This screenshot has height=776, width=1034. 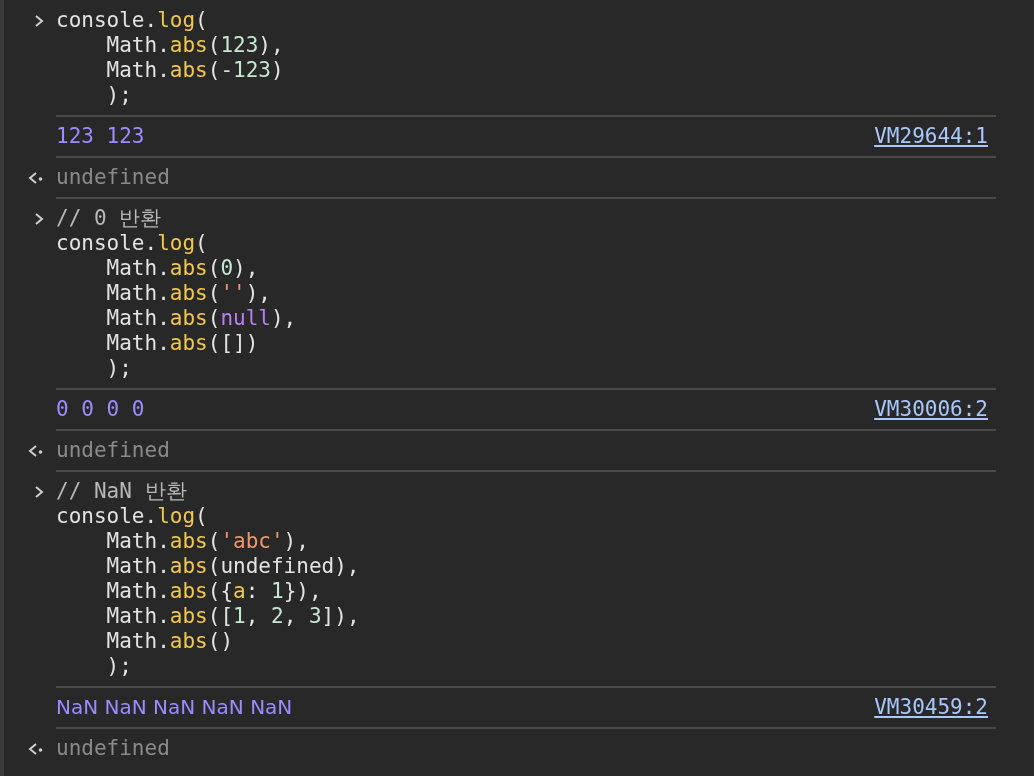 What do you see at coordinates (101, 409) in the screenshot?
I see `log-output: 0 0 0 0` at bounding box center [101, 409].